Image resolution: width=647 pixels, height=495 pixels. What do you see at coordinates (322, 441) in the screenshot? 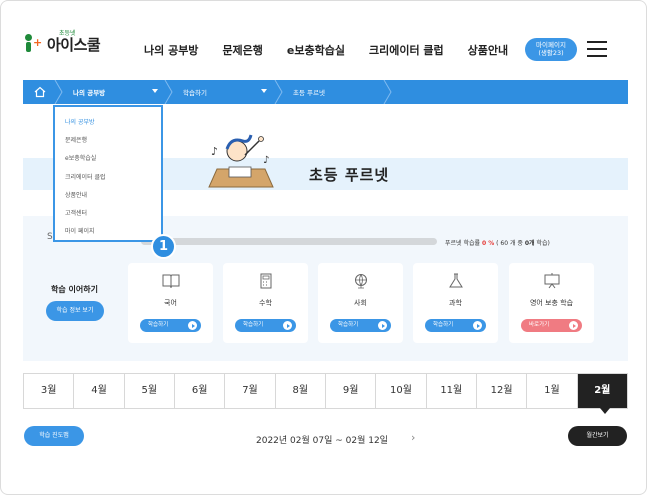
I see `week-date-range: 2022년 02월 07일 ~ 02월 12일` at bounding box center [322, 441].